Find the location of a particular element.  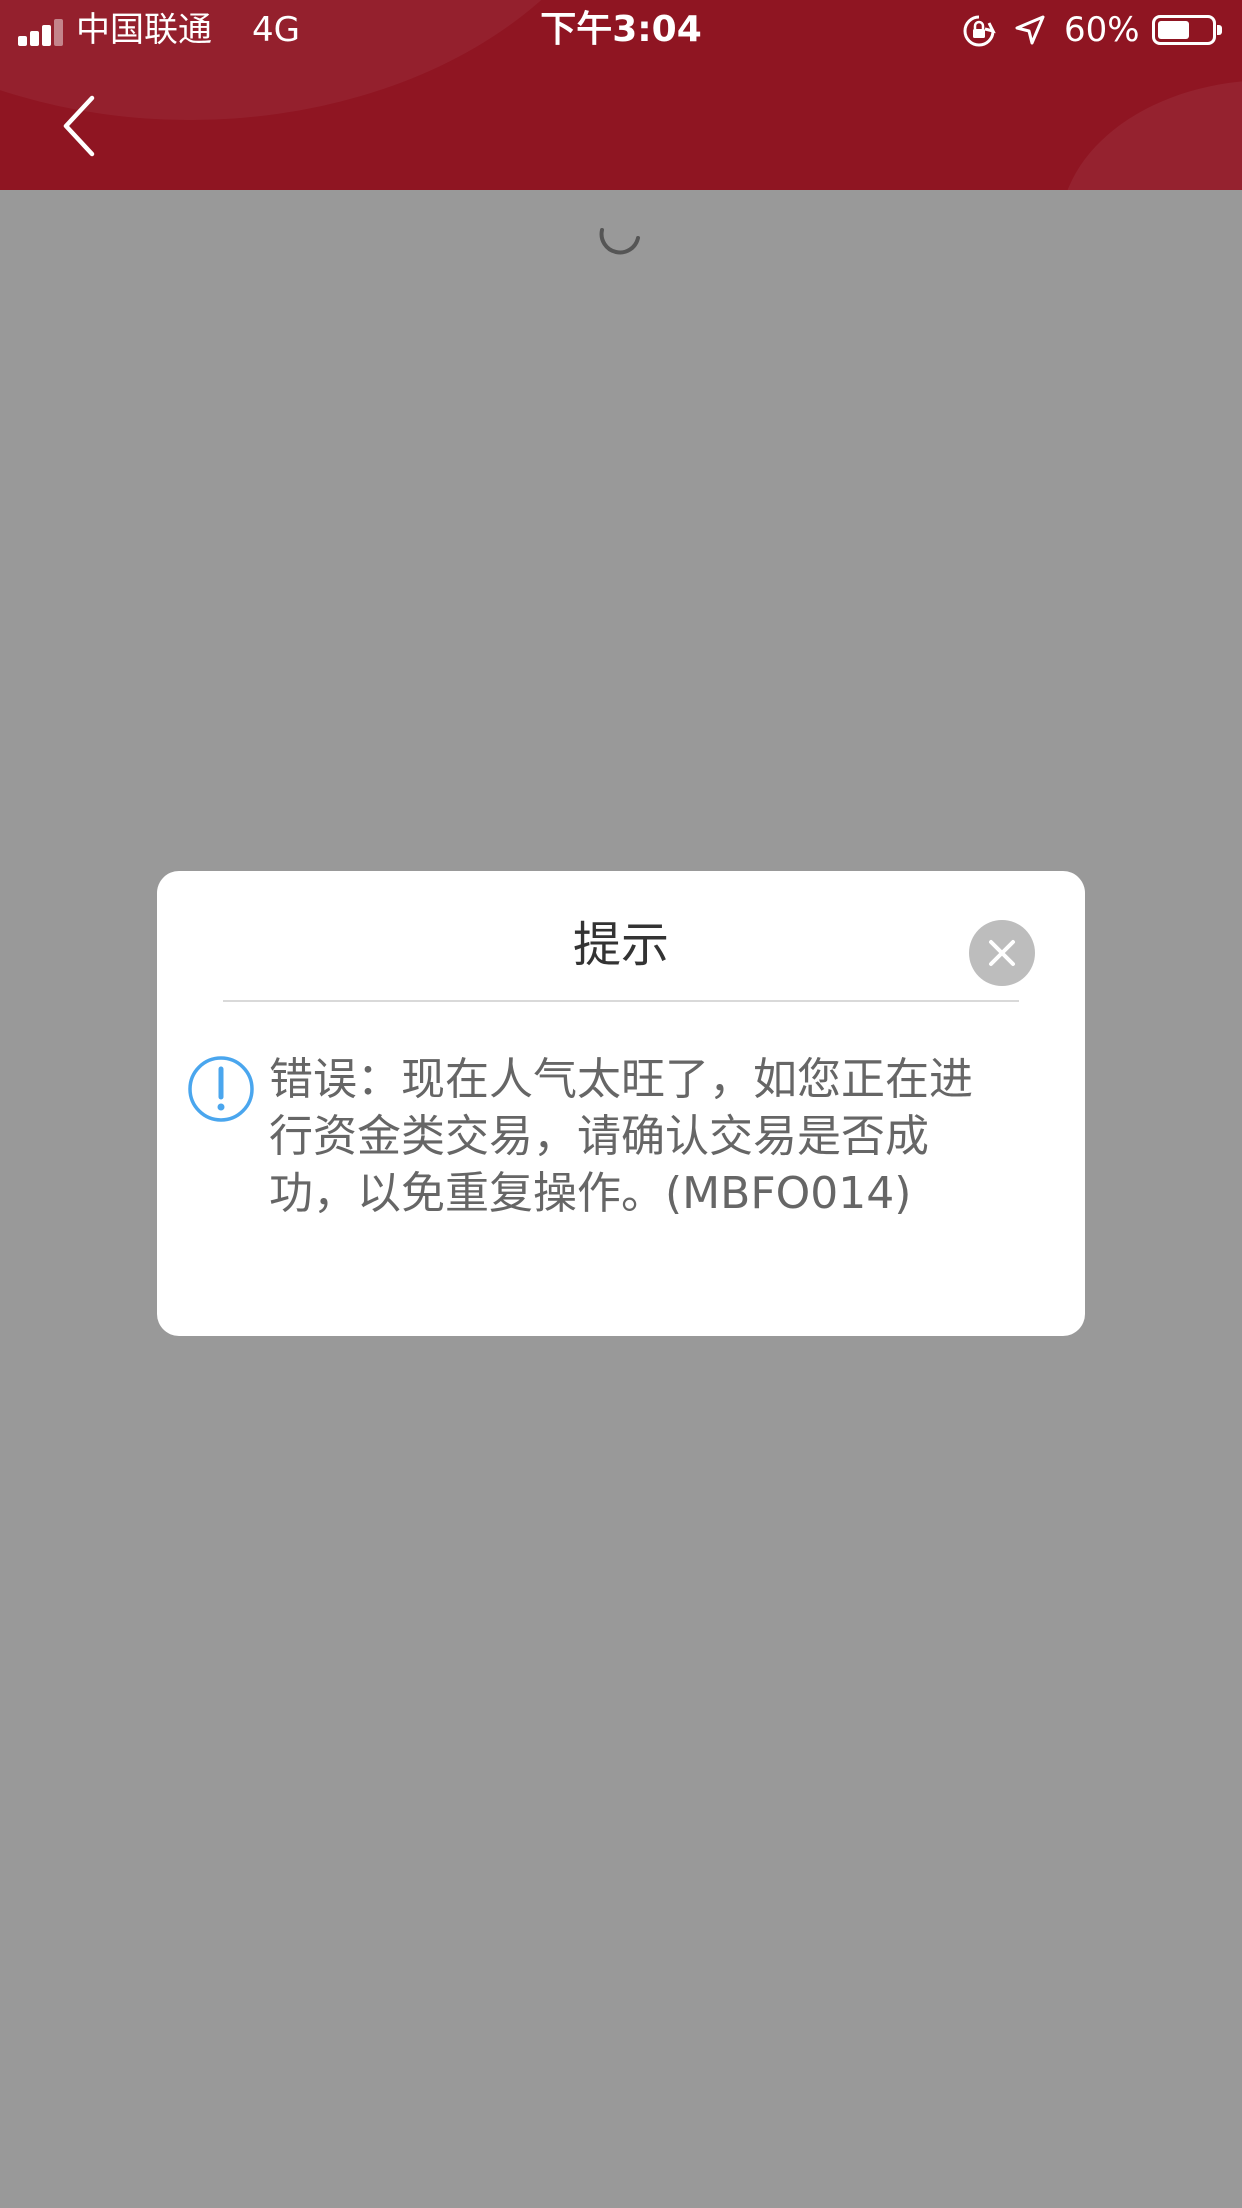

loading-spinner-icon is located at coordinates (619, 241).